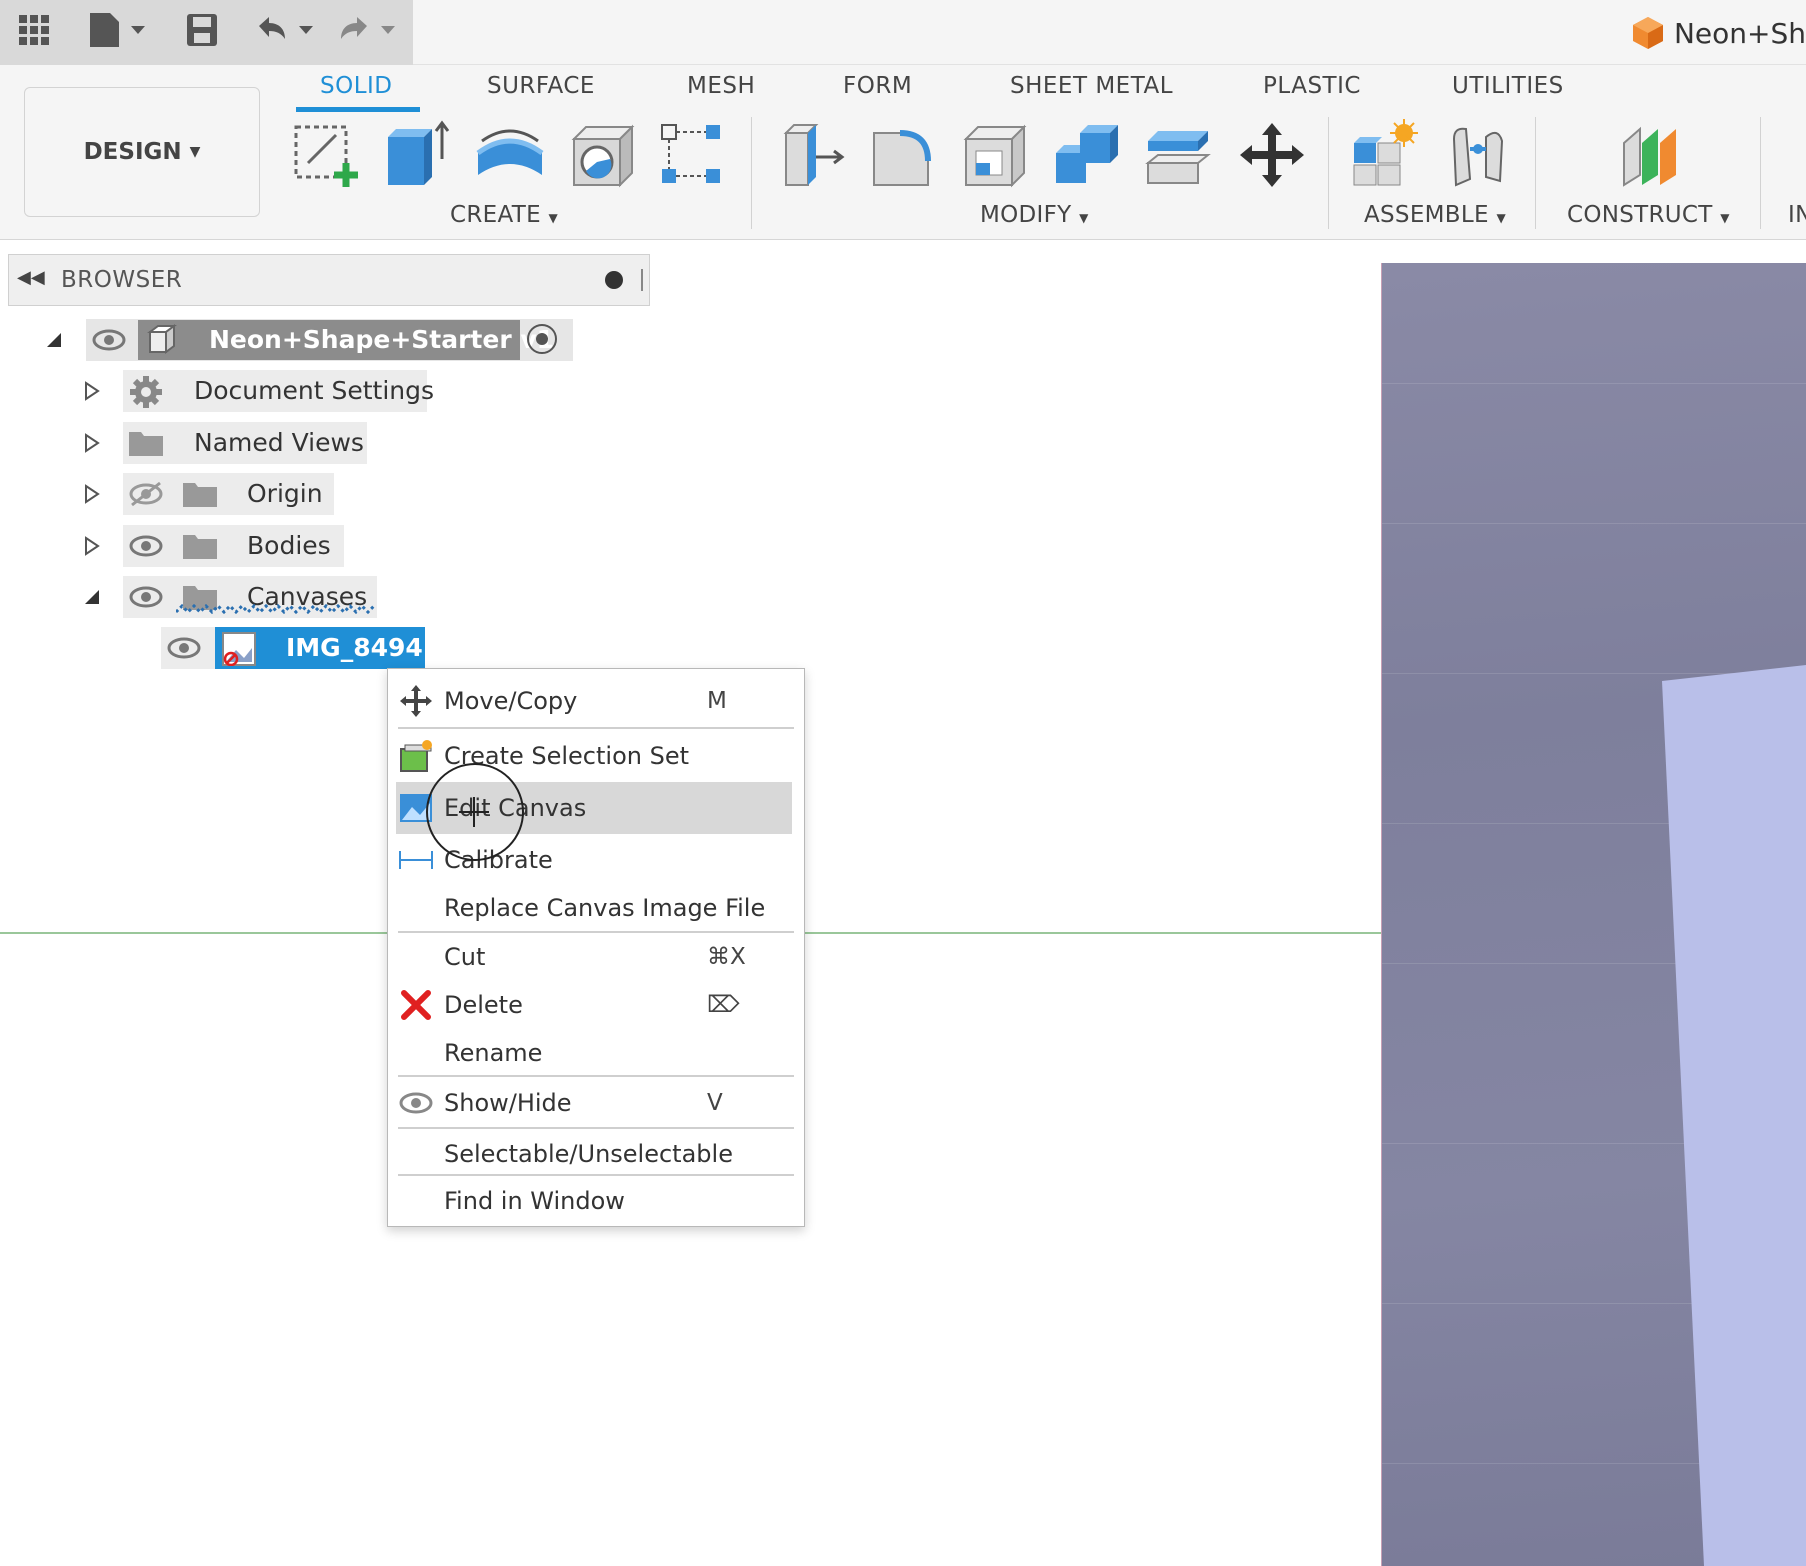 The image size is (1806, 1566). I want to click on canvas-image-icon, so click(239, 651).